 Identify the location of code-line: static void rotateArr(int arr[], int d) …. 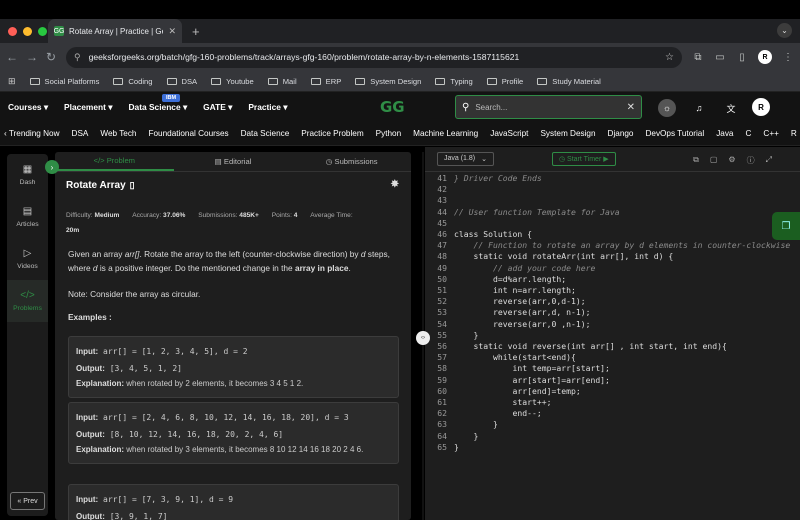
(627, 256).